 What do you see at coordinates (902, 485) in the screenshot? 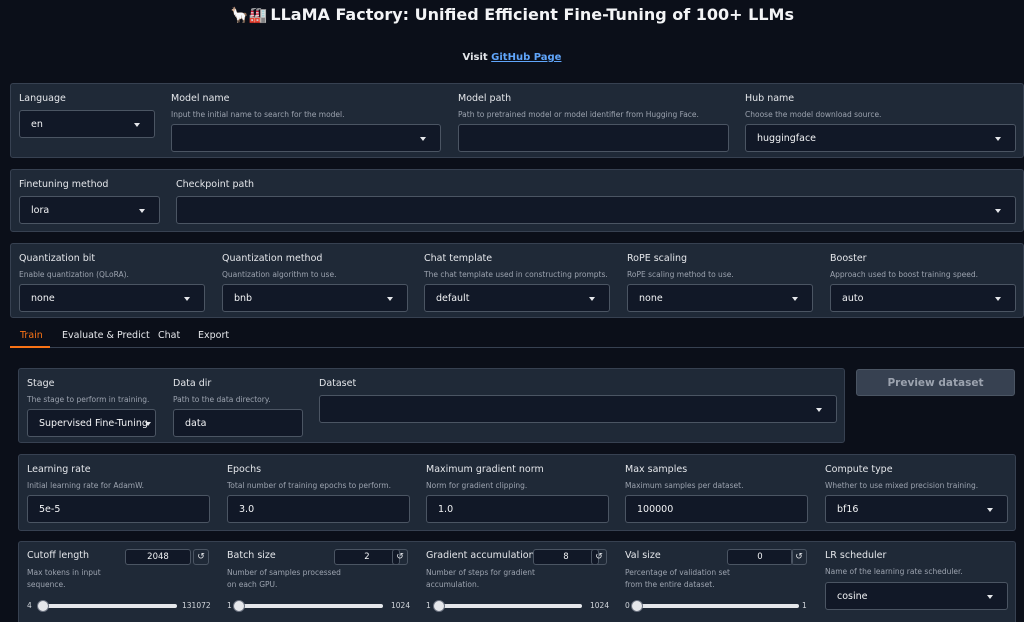
I see `compute-type-info: Whether to use mixed precision training.` at bounding box center [902, 485].